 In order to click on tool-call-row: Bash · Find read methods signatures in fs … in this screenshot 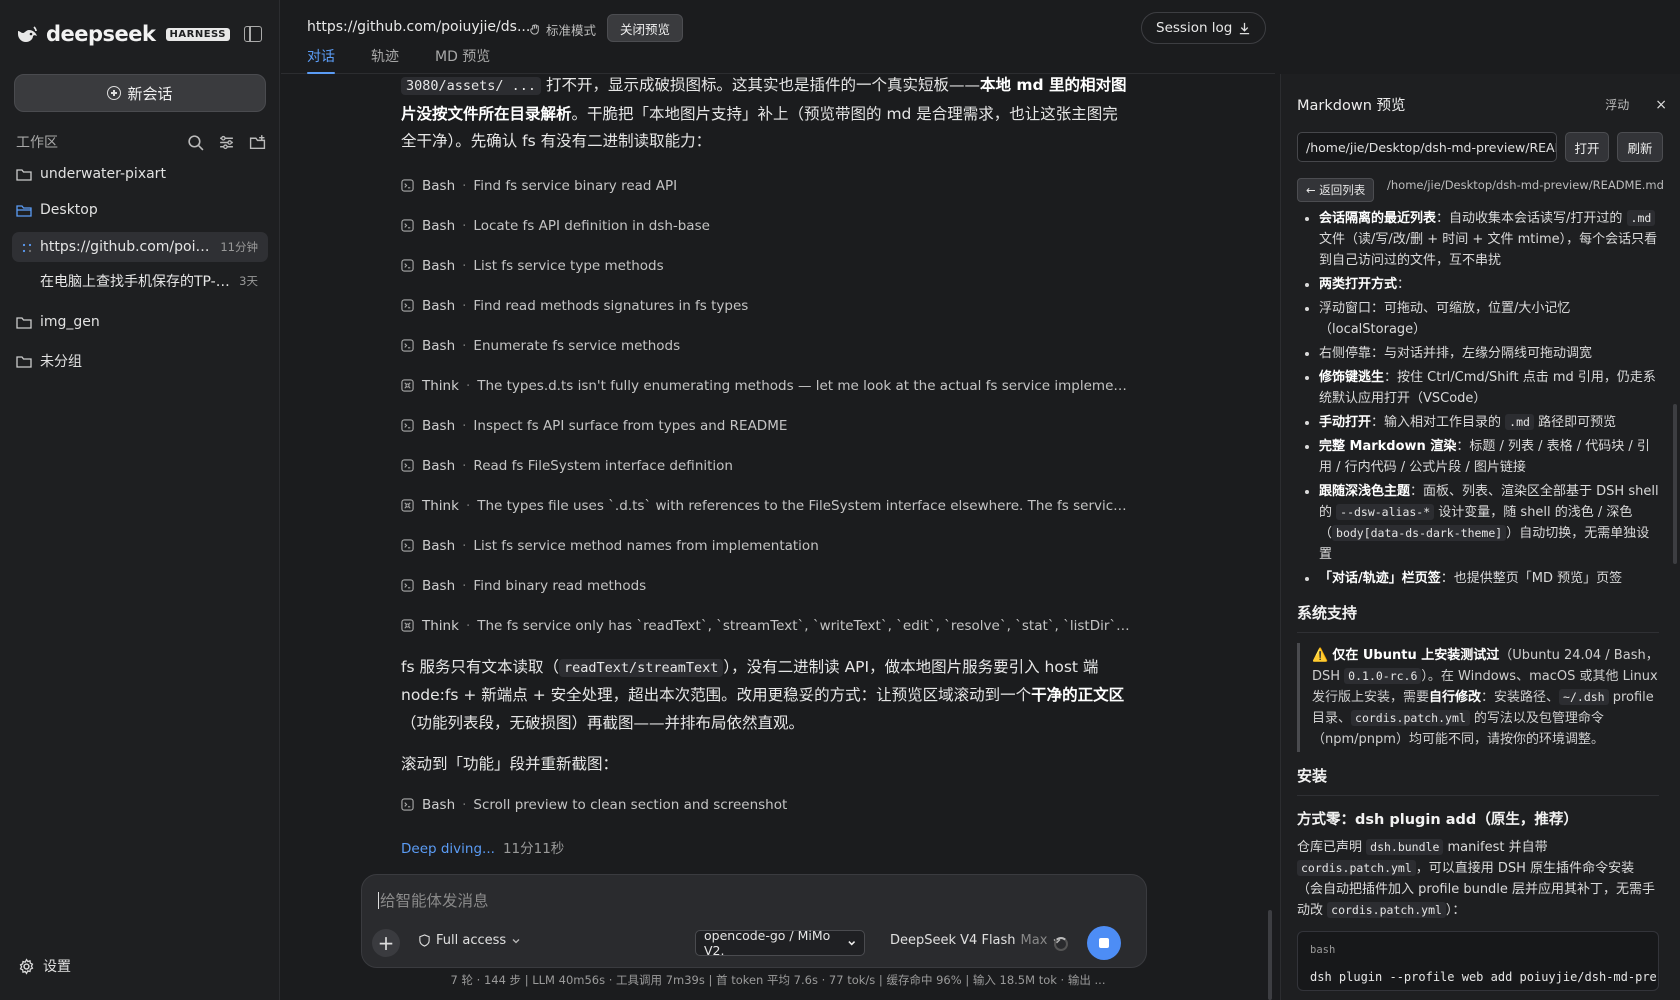, I will do `click(766, 306)`.